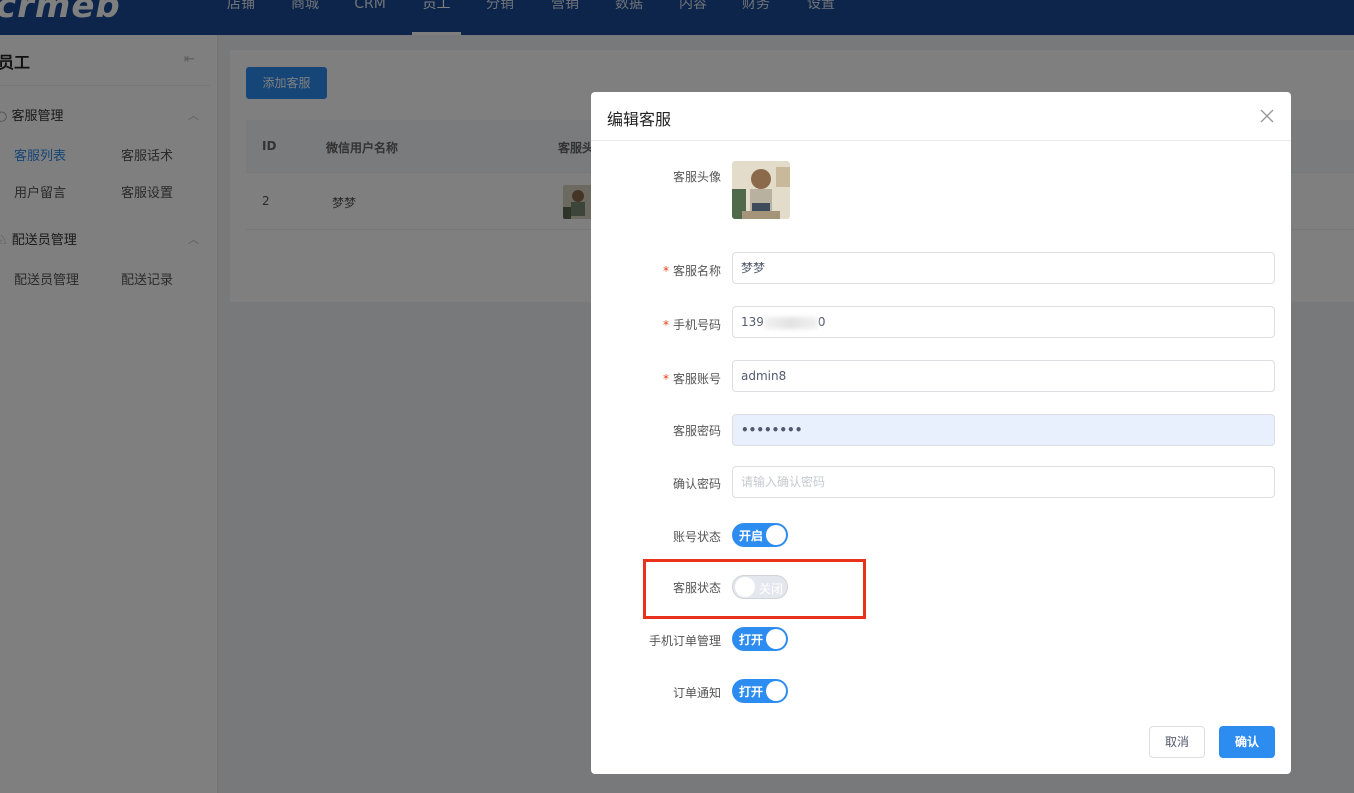 This screenshot has height=793, width=1354. Describe the element at coordinates (639, 119) in the screenshot. I see `dialog-title: 编辑客服` at that location.